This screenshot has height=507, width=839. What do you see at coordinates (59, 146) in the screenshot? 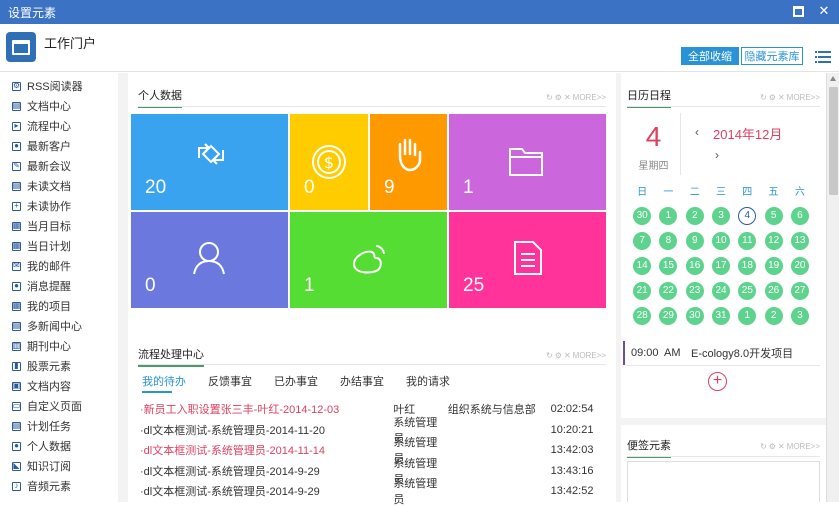
I see `sidebar-item: ● 最新客户` at bounding box center [59, 146].